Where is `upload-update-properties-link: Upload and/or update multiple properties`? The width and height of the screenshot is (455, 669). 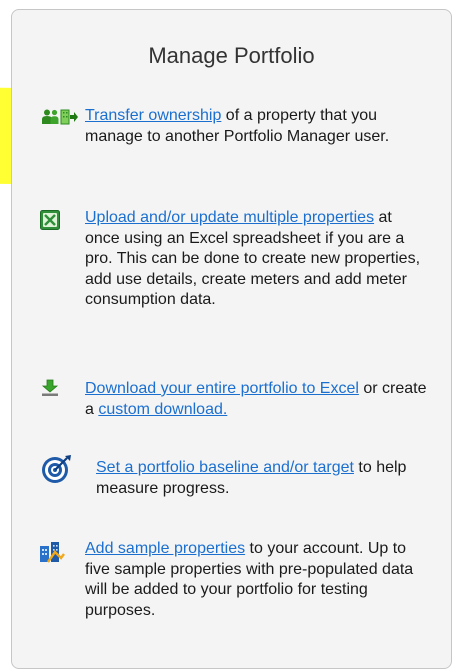 upload-update-properties-link: Upload and/or update multiple properties is located at coordinates (229, 217).